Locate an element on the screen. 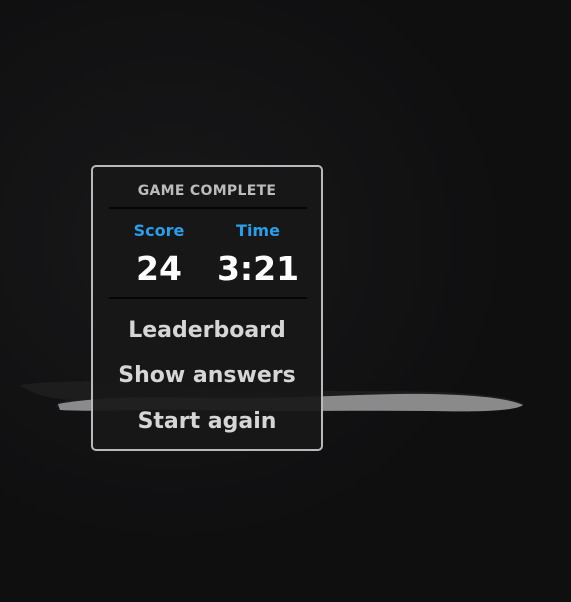 This screenshot has height=602, width=571. divider-top is located at coordinates (208, 208).